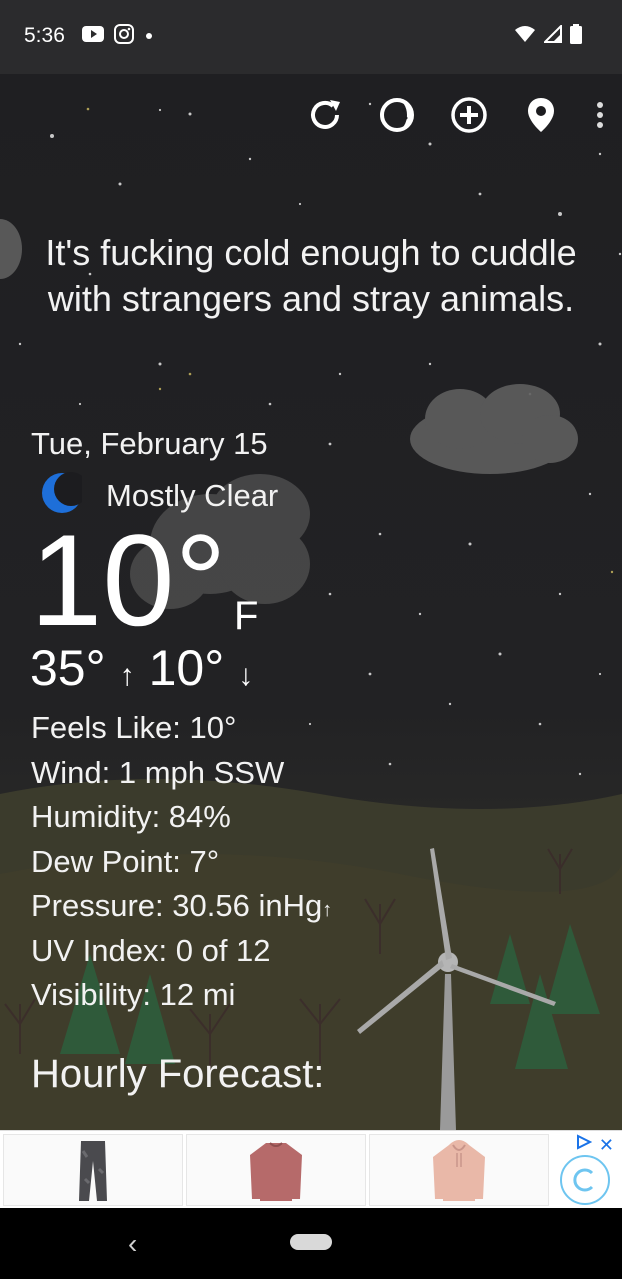  Describe the element at coordinates (128, 580) in the screenshot. I see `current-temperature: 10°` at that location.